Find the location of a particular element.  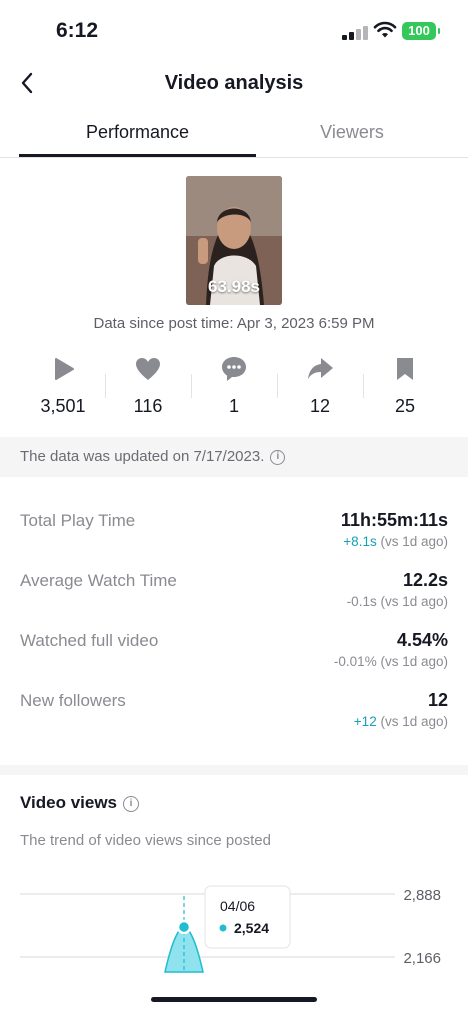

stat-shares: 12 is located at coordinates (320, 385).